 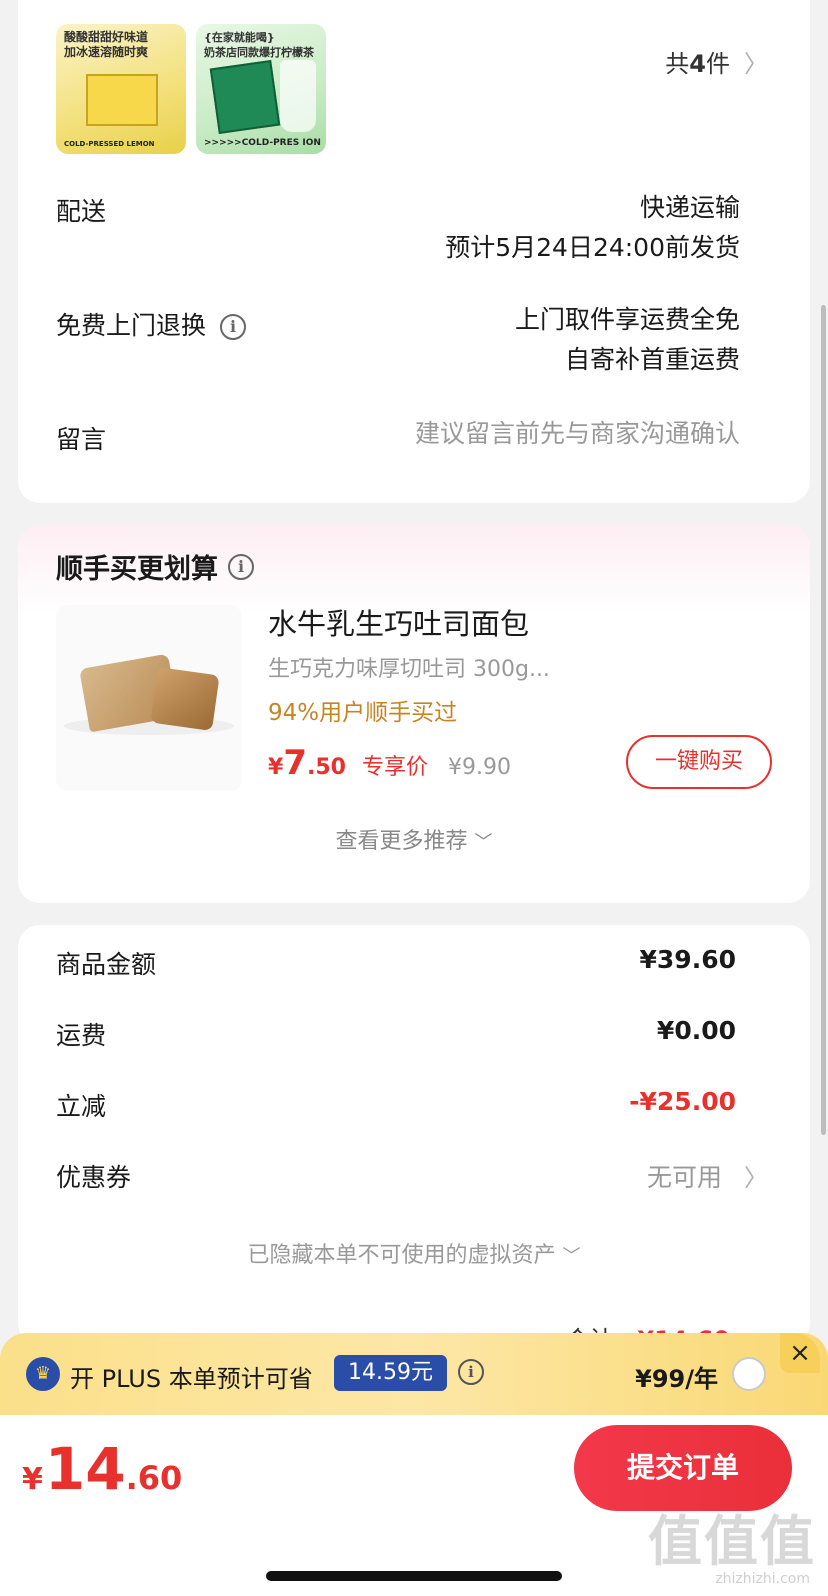 What do you see at coordinates (102, 1469) in the screenshot?
I see `order-total-price: ¥14.60` at bounding box center [102, 1469].